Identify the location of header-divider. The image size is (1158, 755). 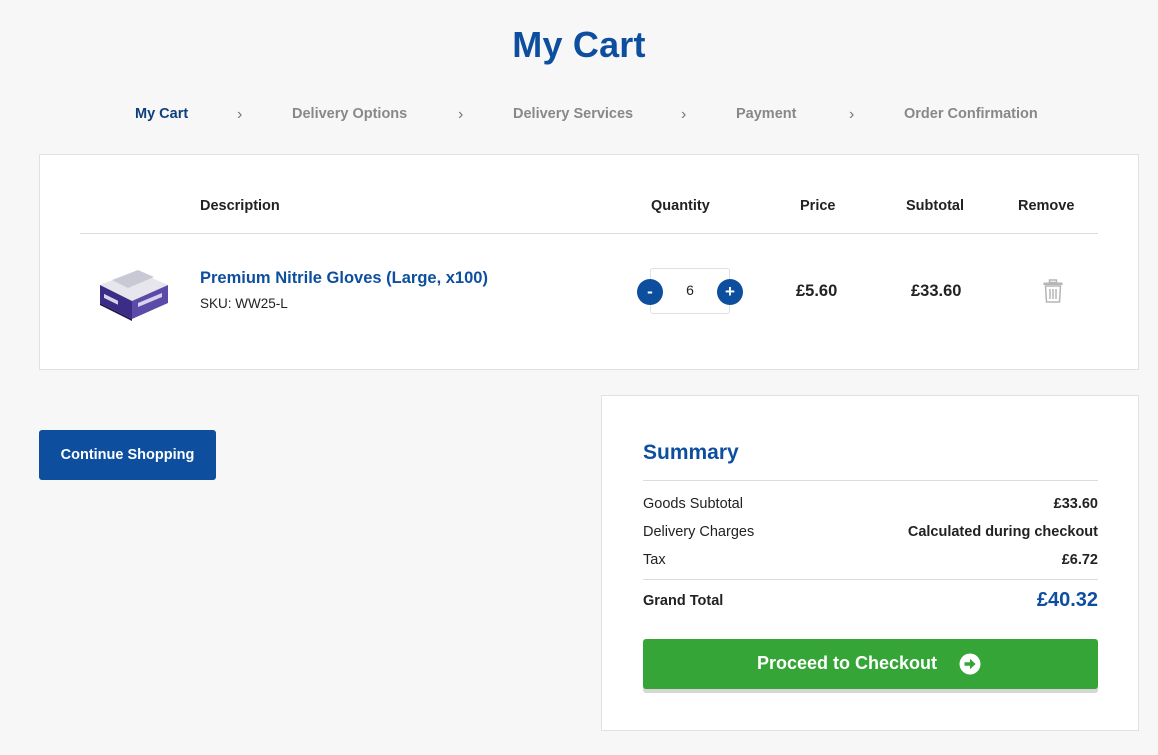
(589, 233).